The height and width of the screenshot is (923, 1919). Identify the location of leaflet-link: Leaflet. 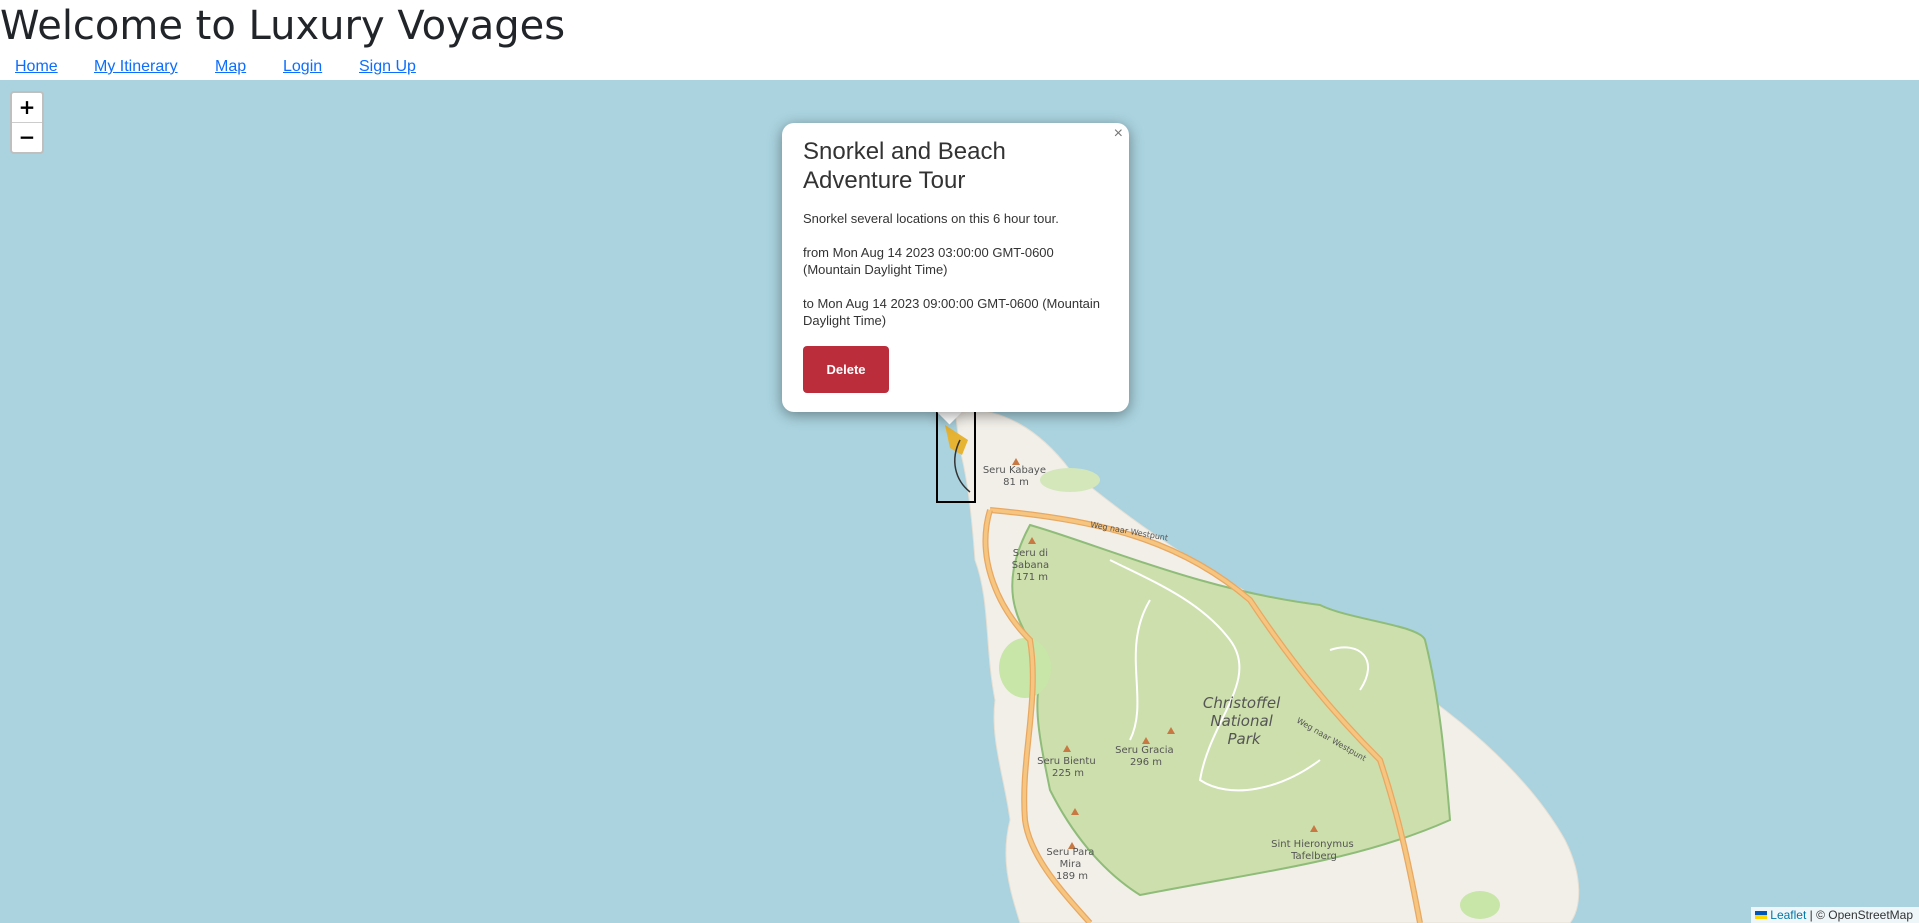
(1788, 915).